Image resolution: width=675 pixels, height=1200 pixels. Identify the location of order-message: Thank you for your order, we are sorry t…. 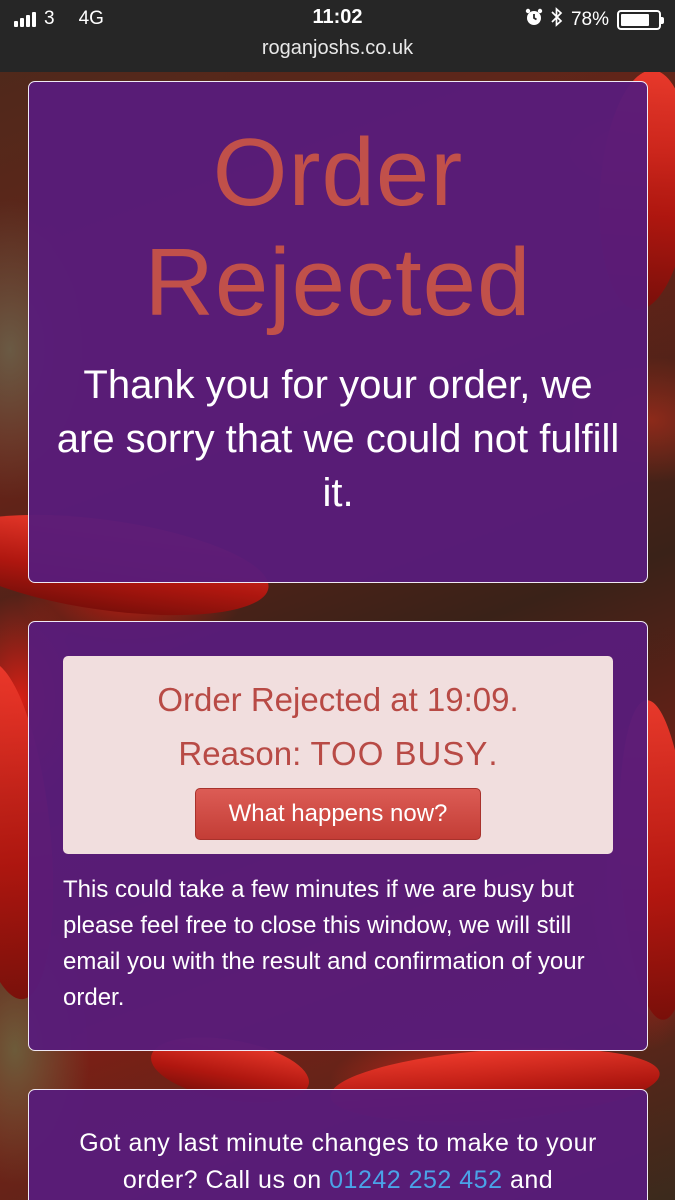
(338, 439).